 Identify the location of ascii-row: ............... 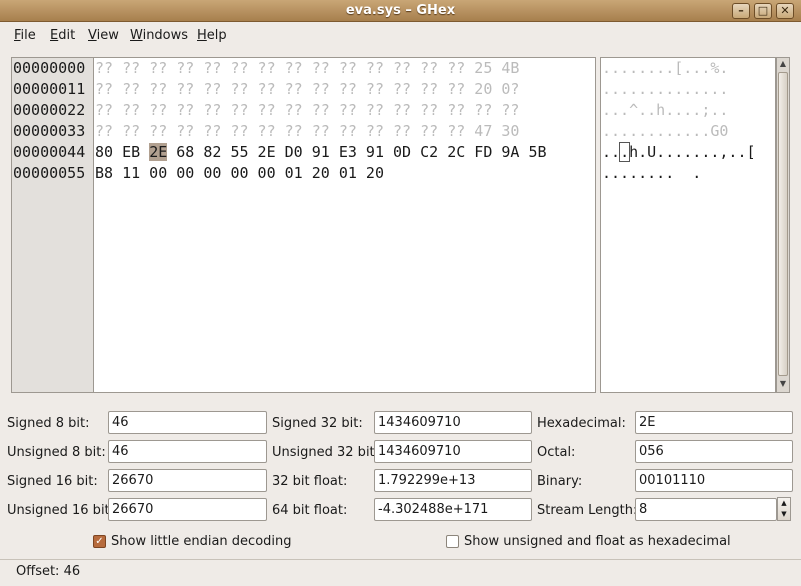
(688, 89).